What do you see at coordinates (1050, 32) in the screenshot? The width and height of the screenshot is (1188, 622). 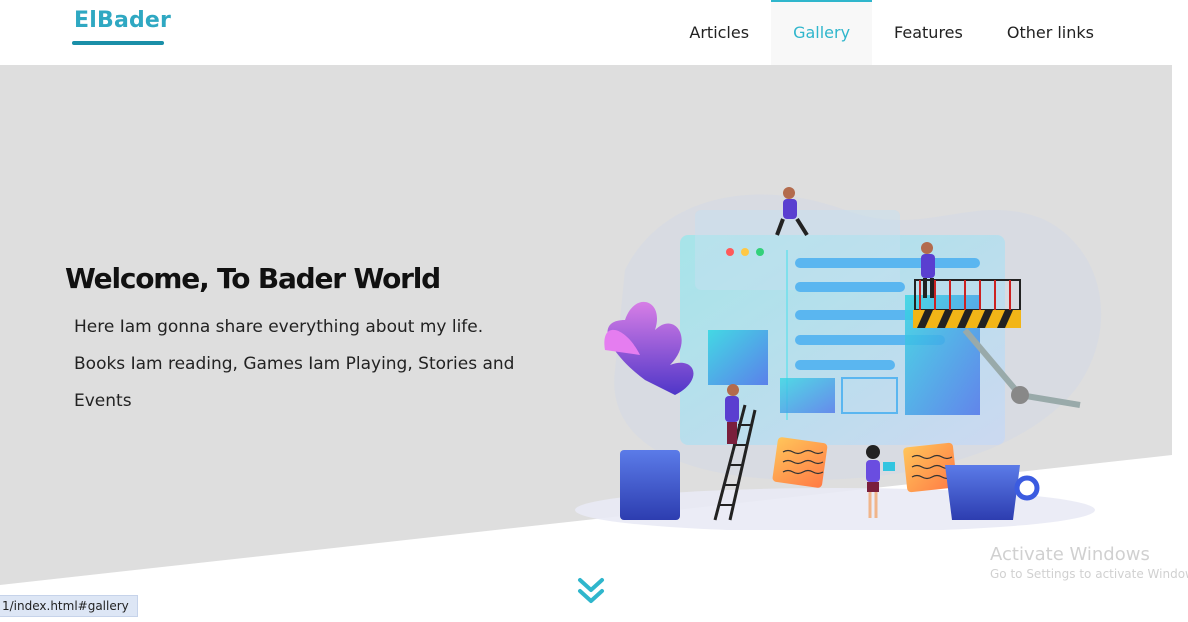 I see `nav-other-links-link: Other links` at bounding box center [1050, 32].